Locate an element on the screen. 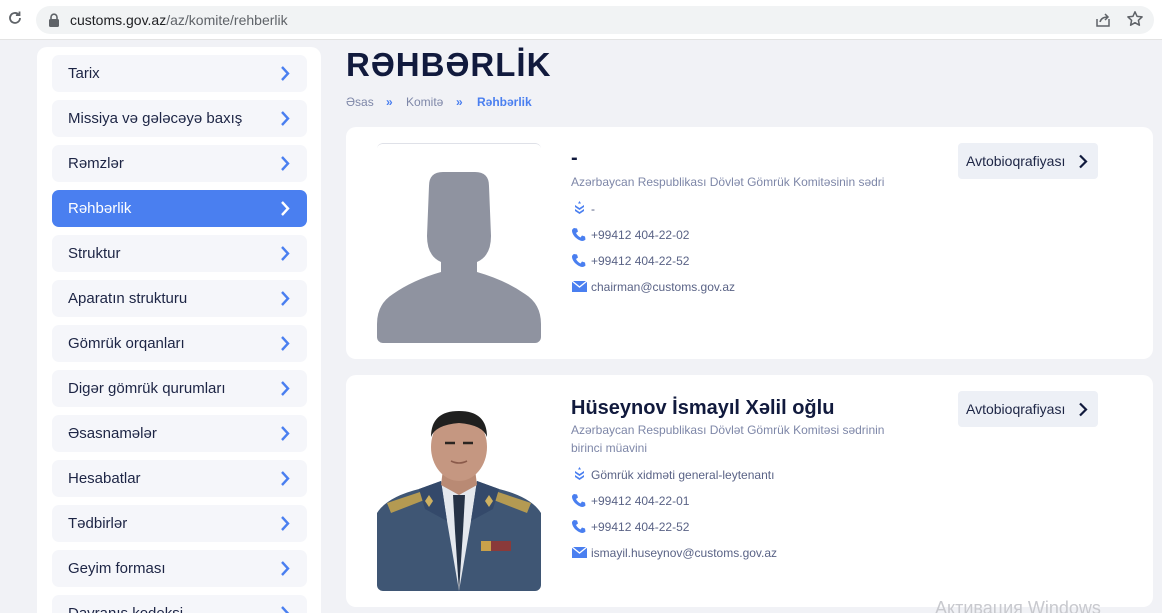 The width and height of the screenshot is (1162, 613). sidebar-item-label: Aparatın strukturu is located at coordinates (128, 298).